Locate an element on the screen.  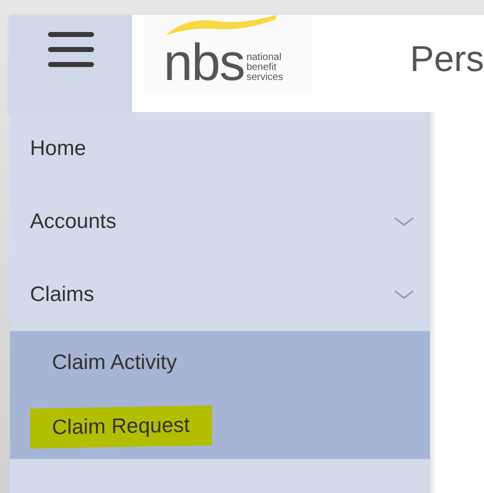
nav-item: Accounts is located at coordinates (220, 221).